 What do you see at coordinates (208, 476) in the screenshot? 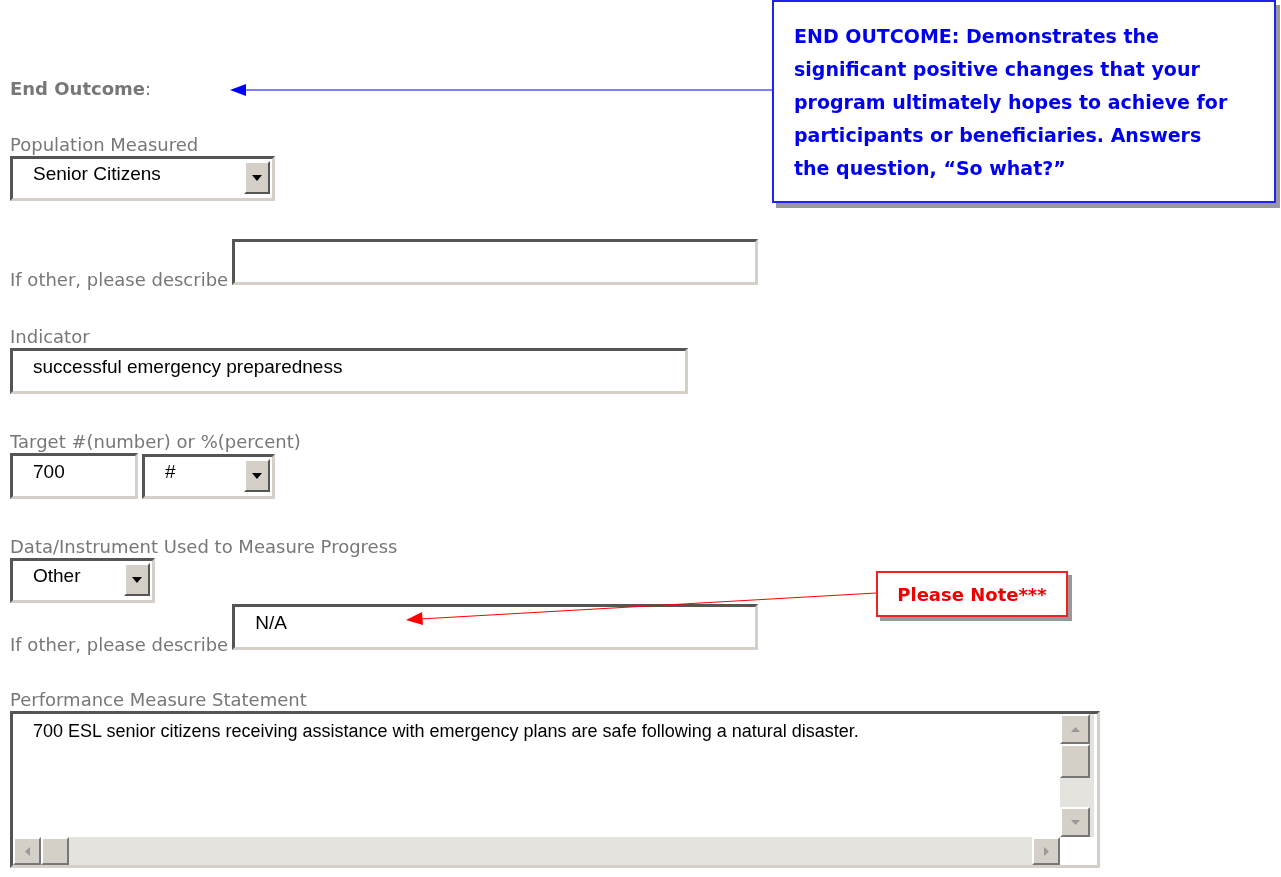
I see `unit-select: #` at bounding box center [208, 476].